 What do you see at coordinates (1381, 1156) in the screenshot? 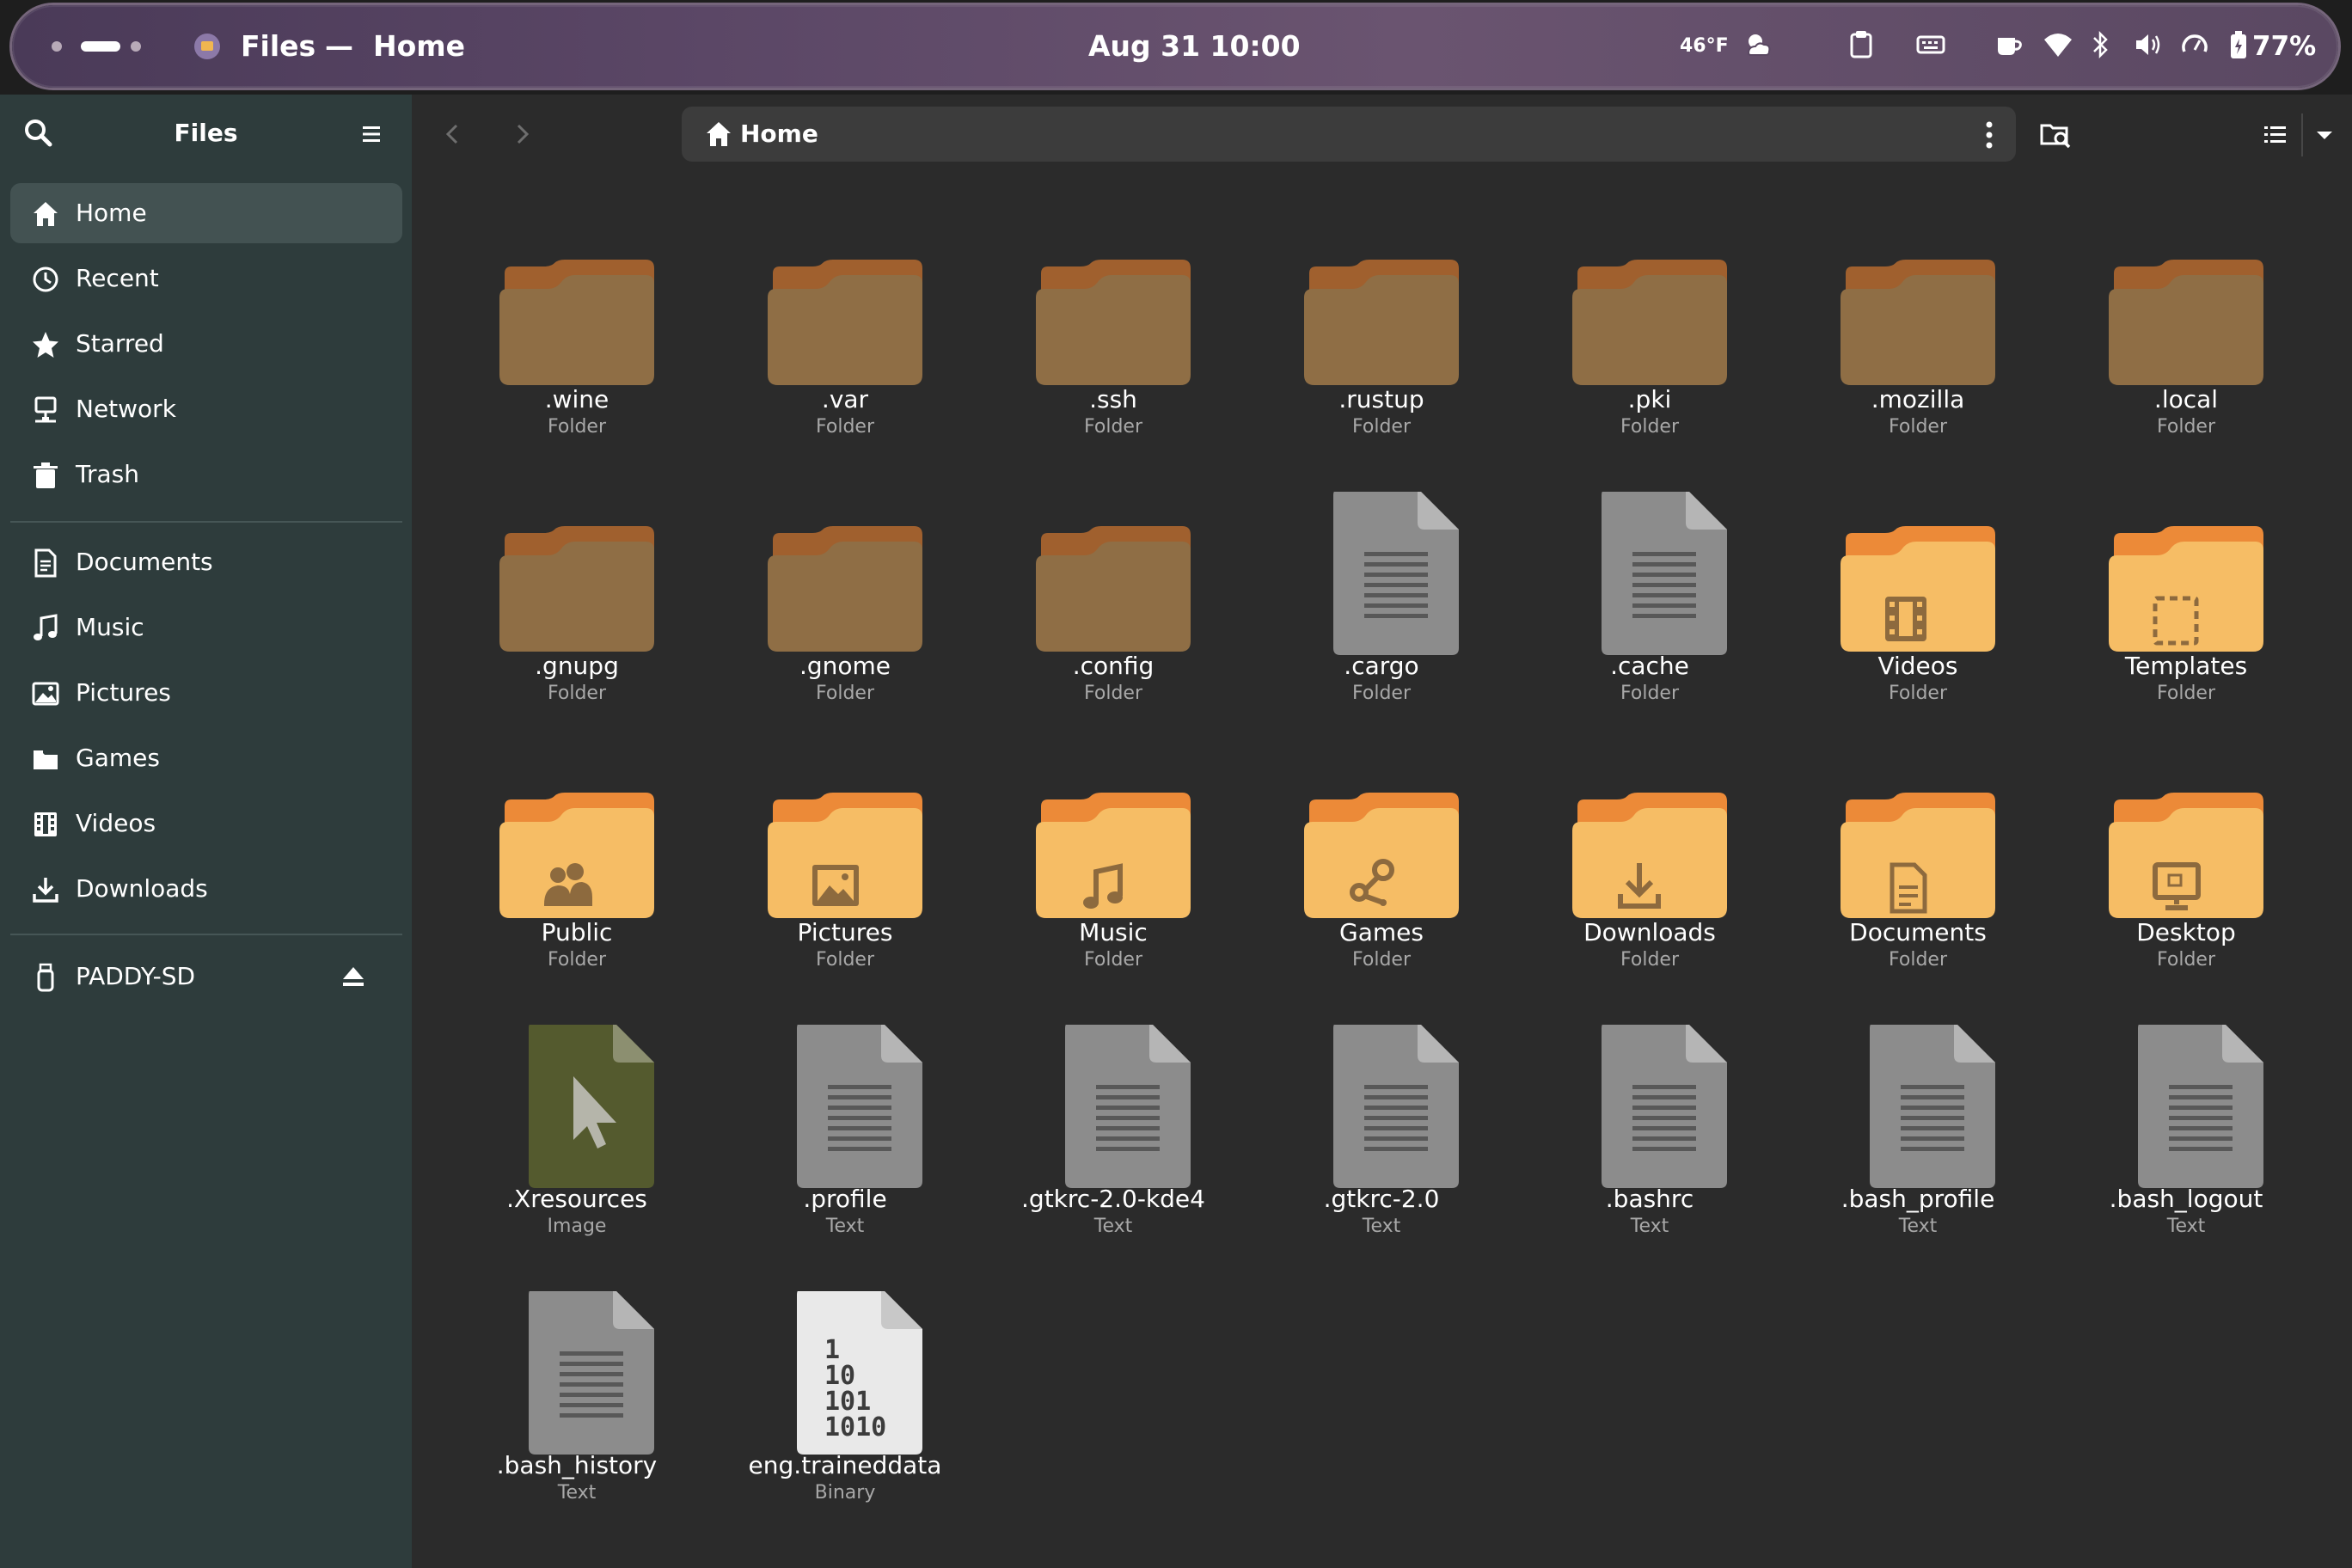
I see `file-item: .gtkrc-2.0 Text` at bounding box center [1381, 1156].